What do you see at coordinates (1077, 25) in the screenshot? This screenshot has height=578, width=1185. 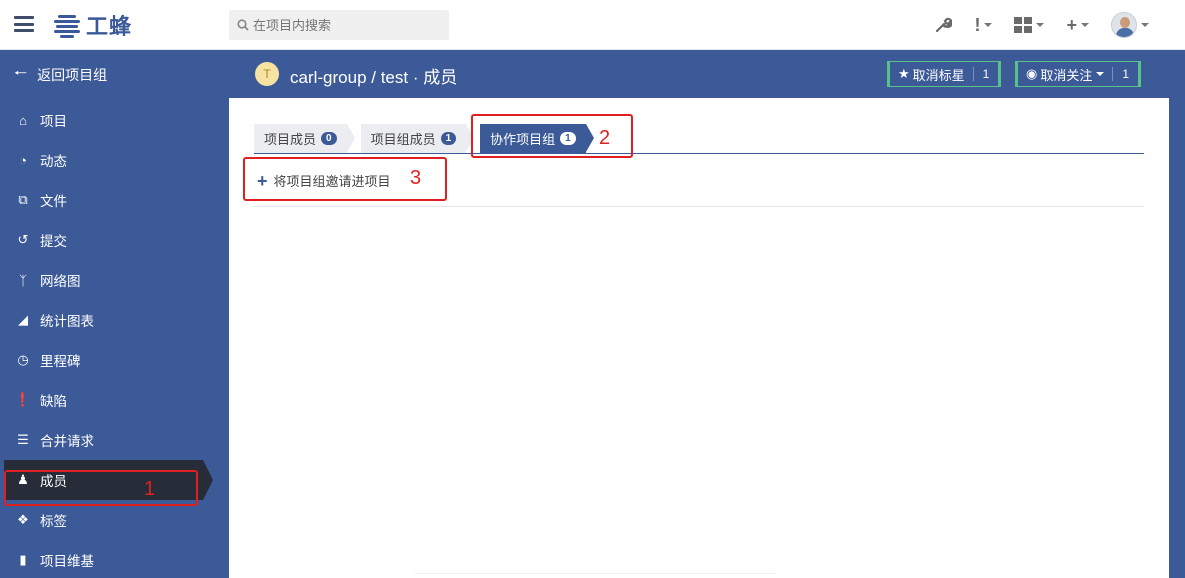 I see `create-dropdown: +` at bounding box center [1077, 25].